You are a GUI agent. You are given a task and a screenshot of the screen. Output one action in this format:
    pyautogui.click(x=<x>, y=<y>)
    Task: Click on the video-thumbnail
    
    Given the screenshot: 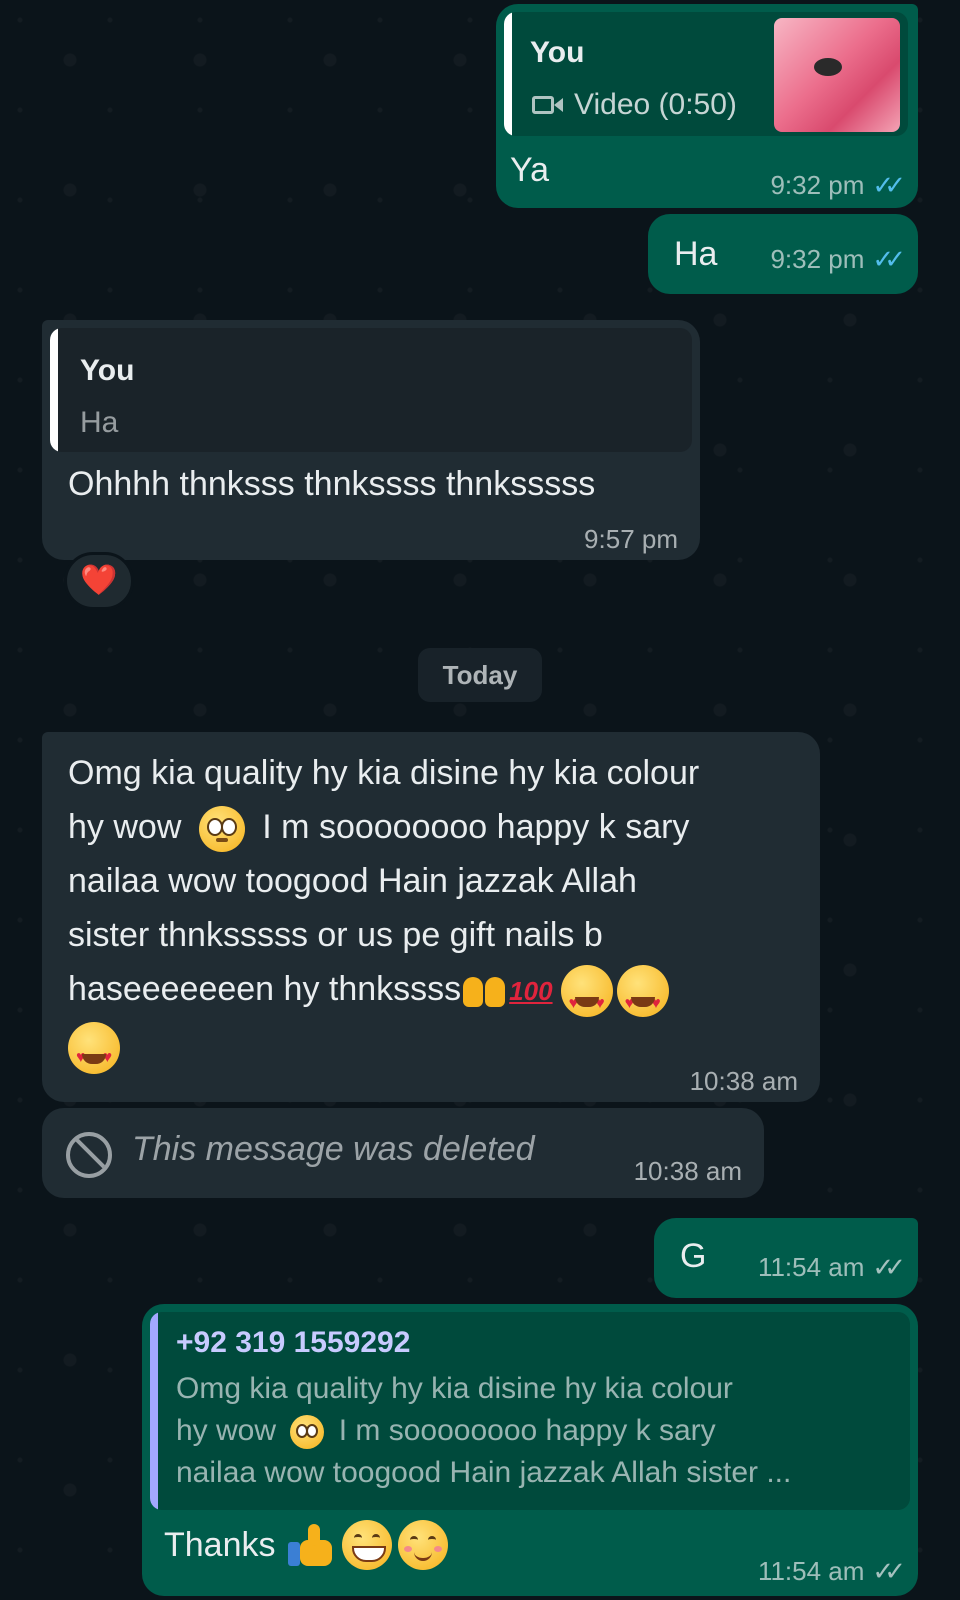 What is the action you would take?
    pyautogui.click(x=837, y=75)
    